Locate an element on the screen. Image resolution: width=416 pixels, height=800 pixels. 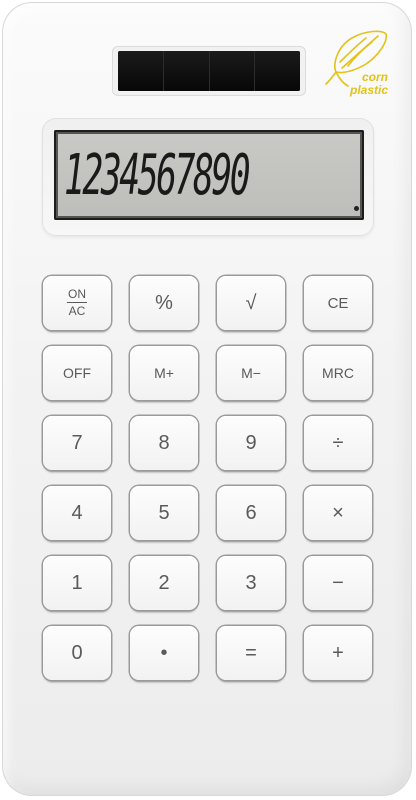
digit-6-button: 6 is located at coordinates (251, 513).